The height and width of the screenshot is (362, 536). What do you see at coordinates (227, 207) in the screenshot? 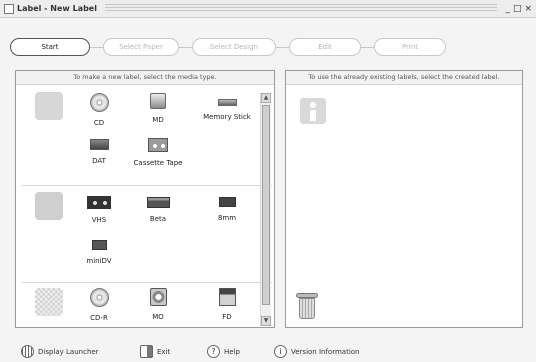
I see `media-item-8mm: 8mm` at bounding box center [227, 207].